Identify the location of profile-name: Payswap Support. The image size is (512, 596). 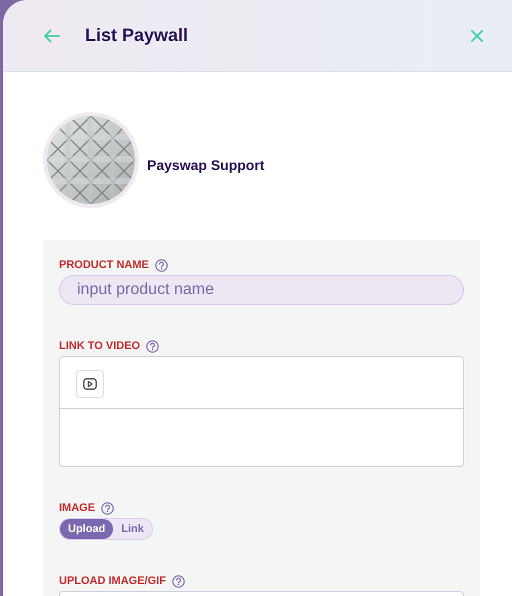
(205, 165).